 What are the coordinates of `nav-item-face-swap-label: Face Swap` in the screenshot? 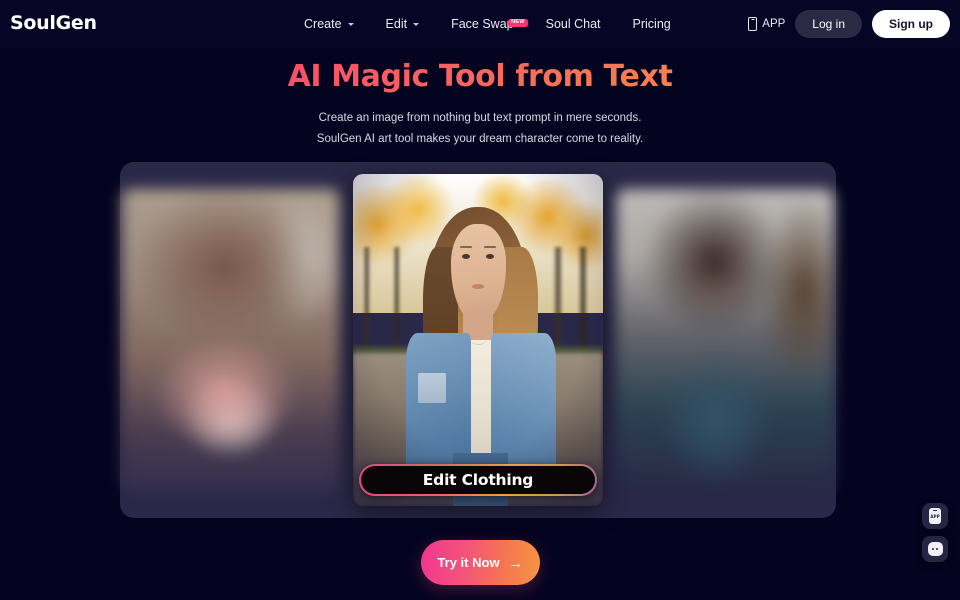 It's located at (482, 23).